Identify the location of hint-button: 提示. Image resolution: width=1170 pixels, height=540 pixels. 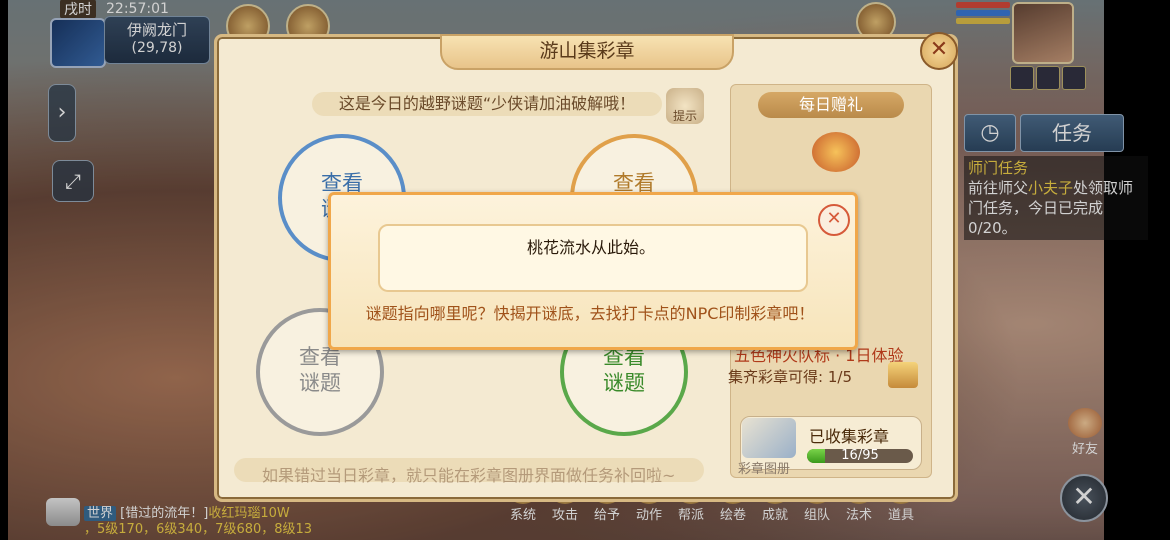
(685, 106).